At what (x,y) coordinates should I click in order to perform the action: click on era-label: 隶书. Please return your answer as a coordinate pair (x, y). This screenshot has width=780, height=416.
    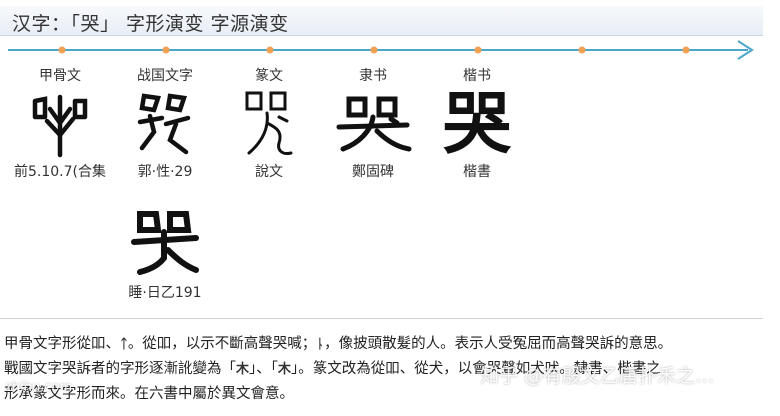
    Looking at the image, I should click on (373, 76).